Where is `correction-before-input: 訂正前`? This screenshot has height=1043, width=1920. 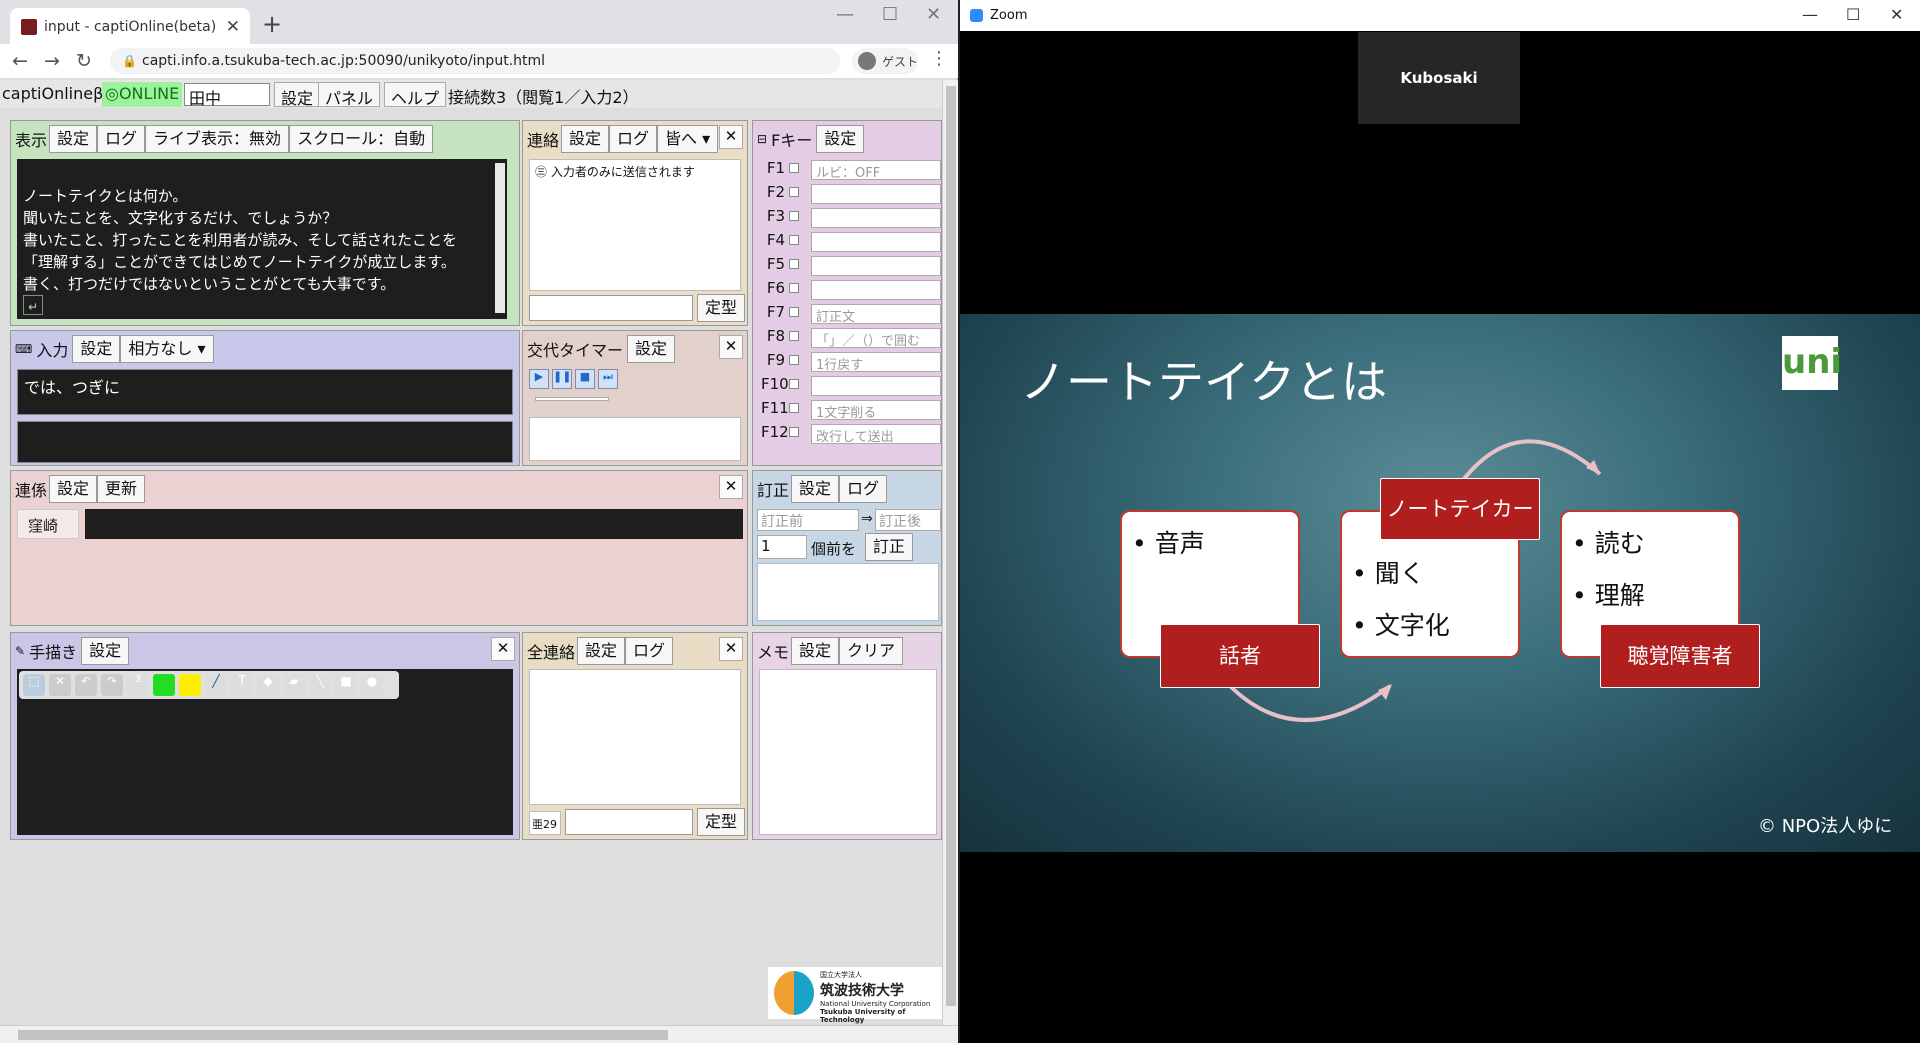 correction-before-input: 訂正前 is located at coordinates (808, 520).